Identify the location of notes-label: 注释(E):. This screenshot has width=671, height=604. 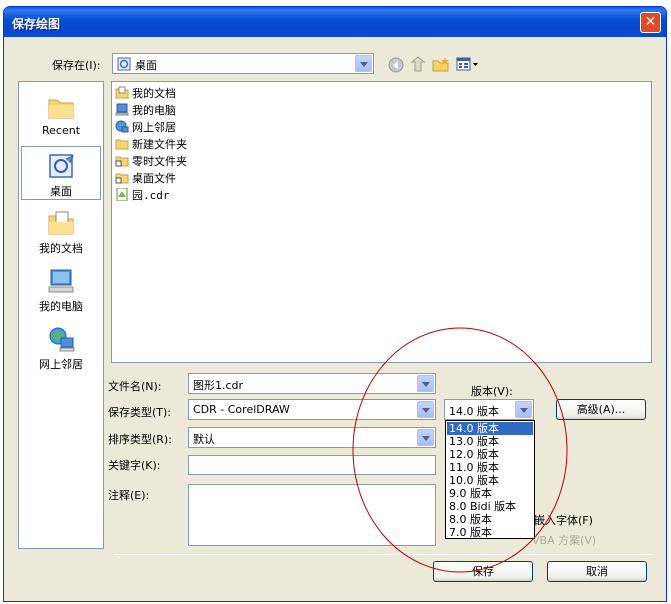
(129, 495).